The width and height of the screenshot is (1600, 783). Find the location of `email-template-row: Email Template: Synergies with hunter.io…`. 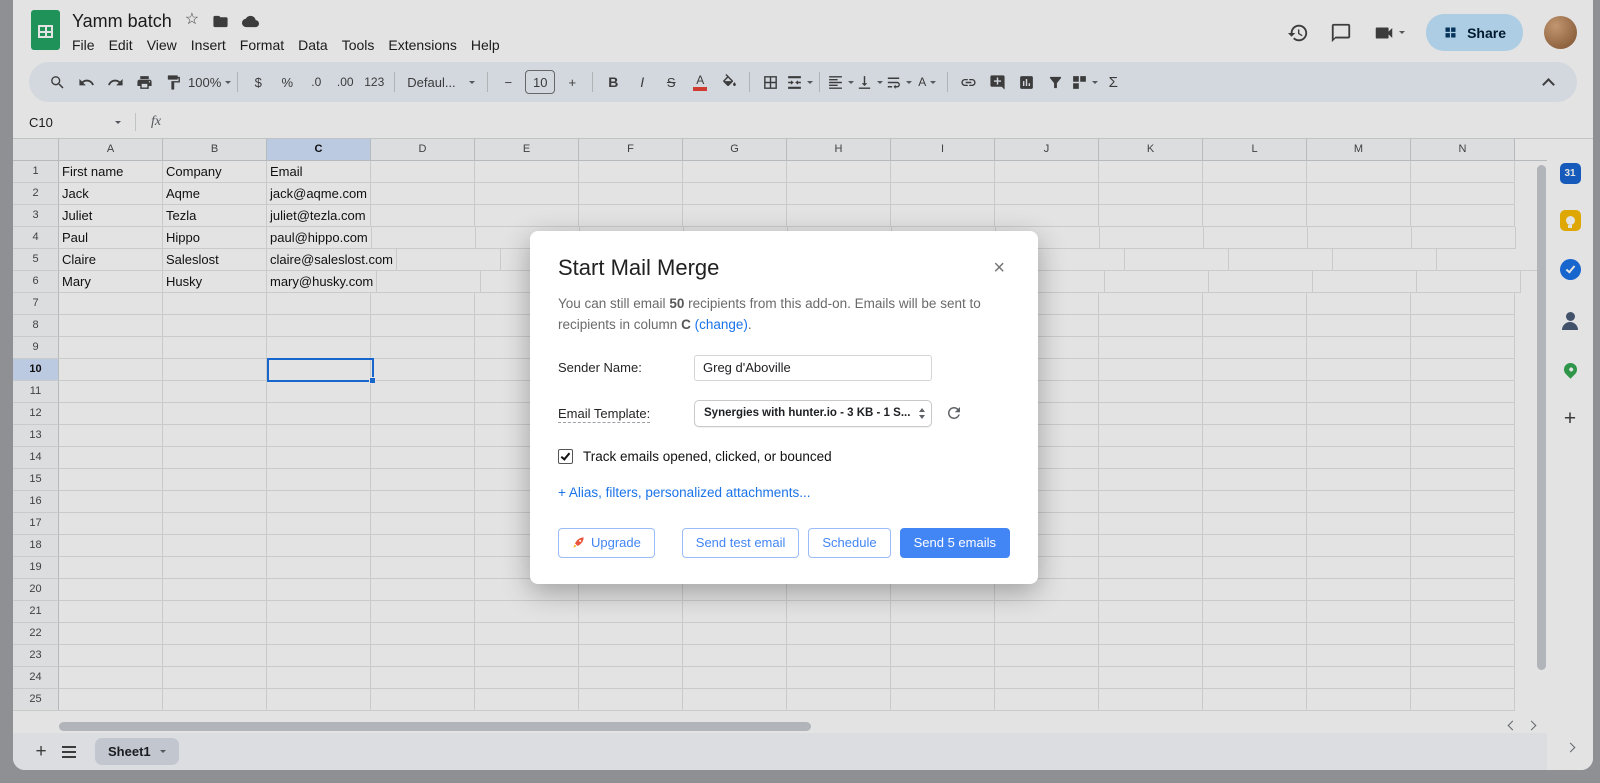

email-template-row: Email Template: Synergies with hunter.io… is located at coordinates (784, 413).